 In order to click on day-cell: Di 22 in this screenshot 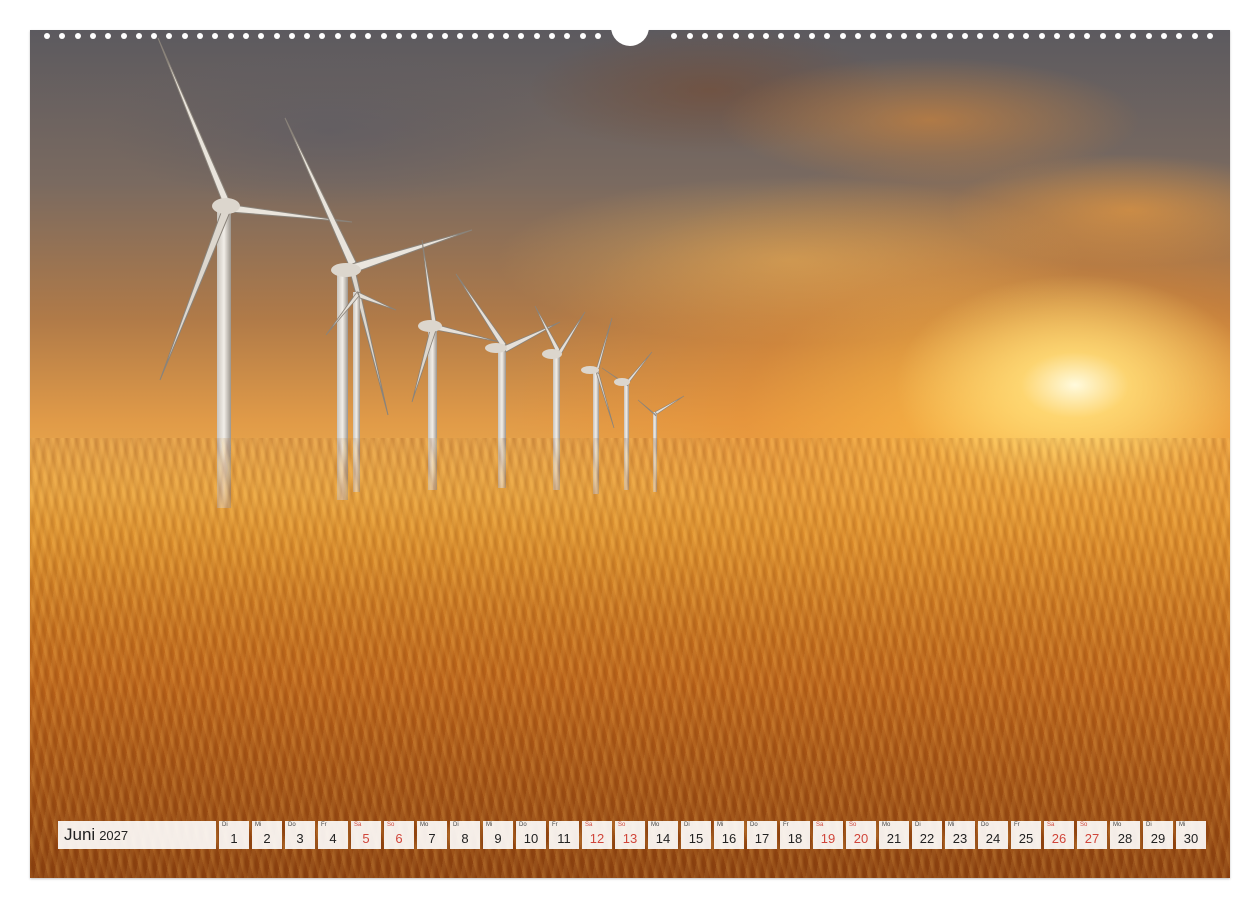, I will do `click(927, 835)`.